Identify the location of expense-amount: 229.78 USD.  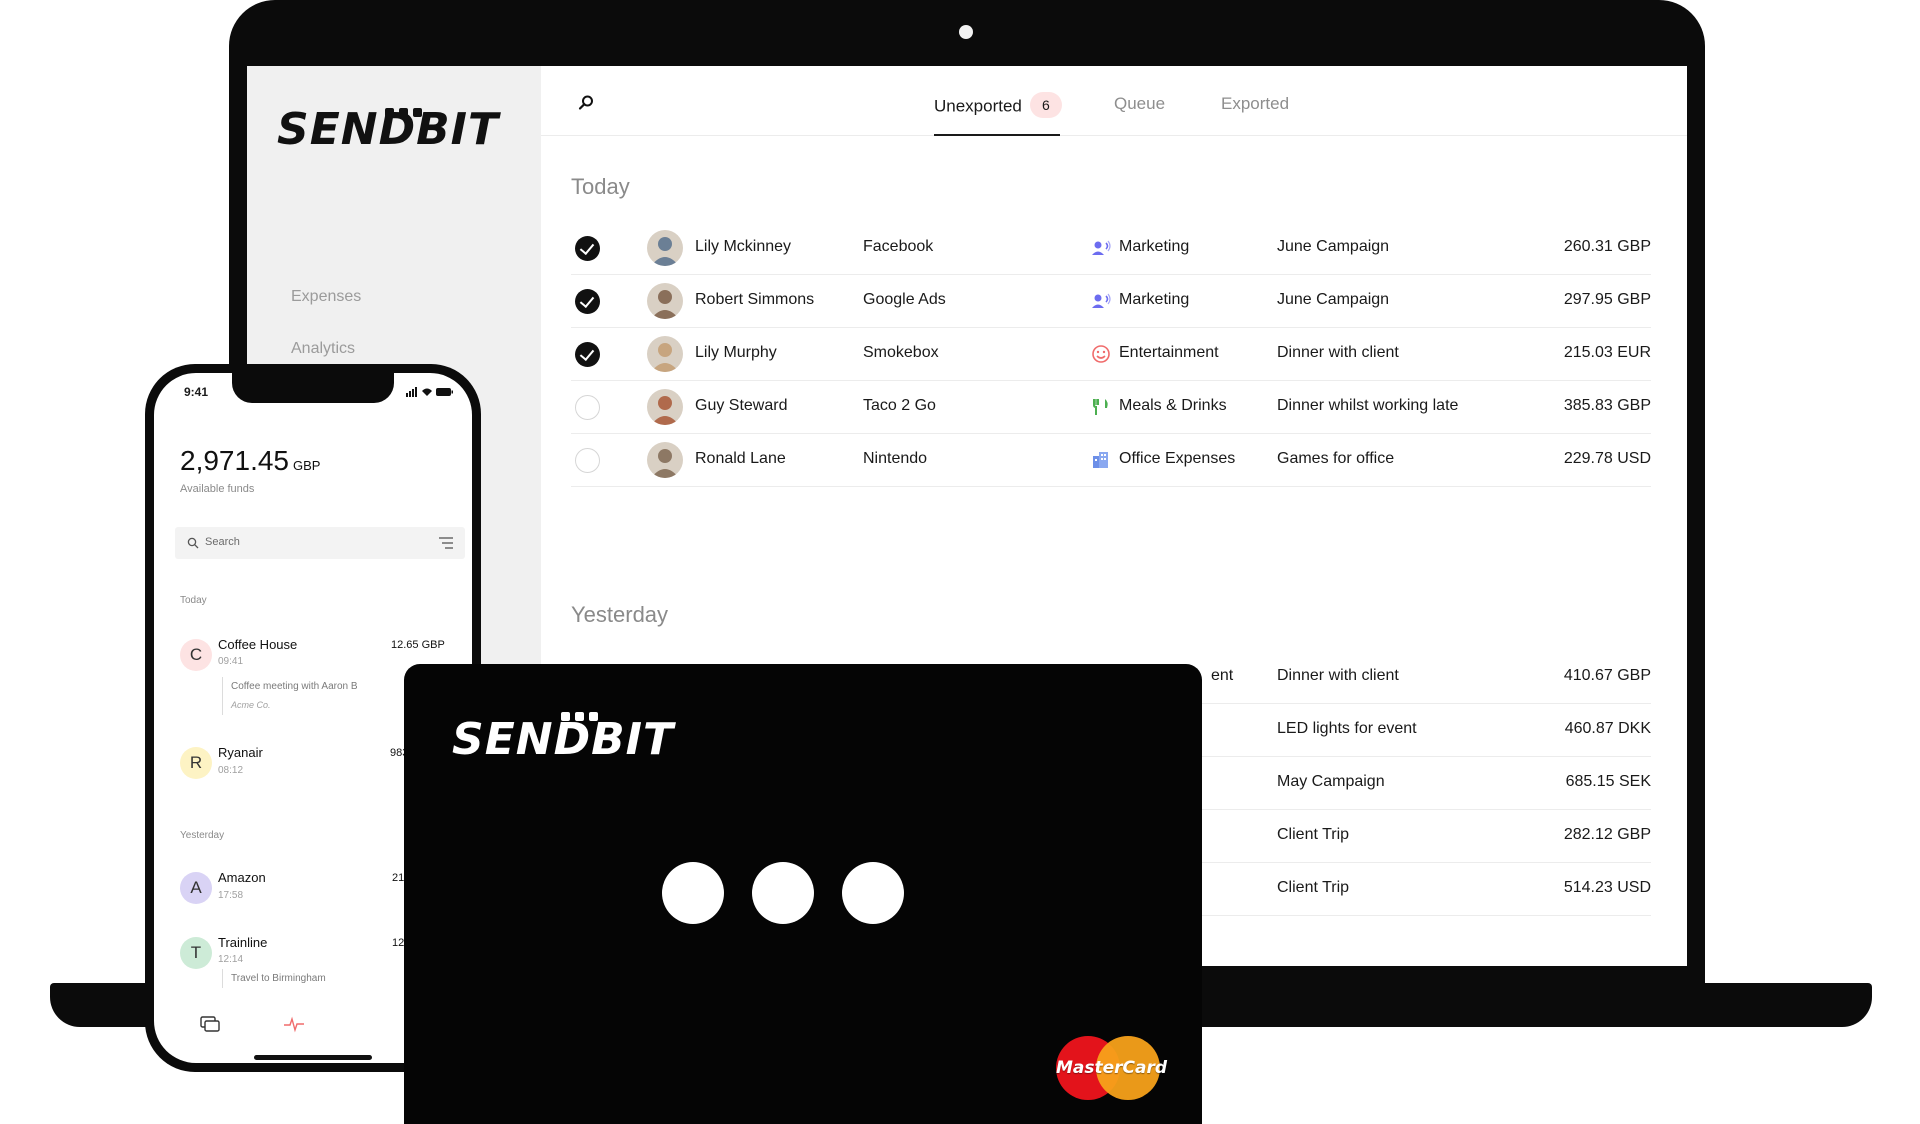
(1607, 458).